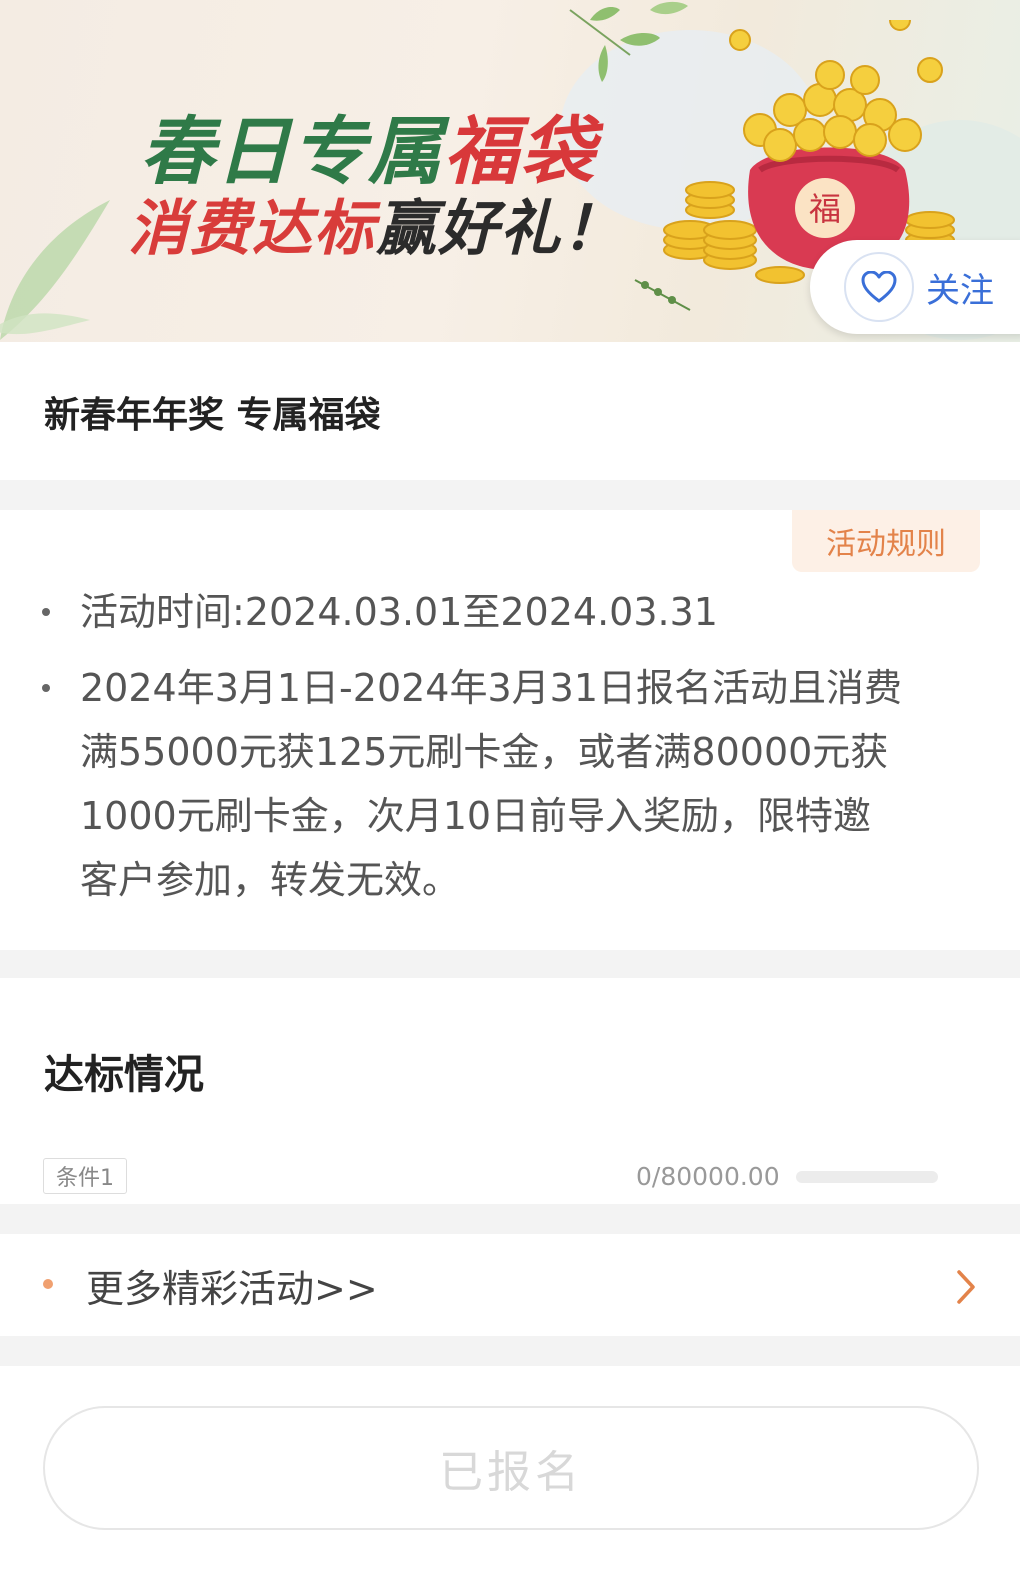 The height and width of the screenshot is (1581, 1020). I want to click on page-title: 新春年年奖 专属福袋, so click(212, 415).